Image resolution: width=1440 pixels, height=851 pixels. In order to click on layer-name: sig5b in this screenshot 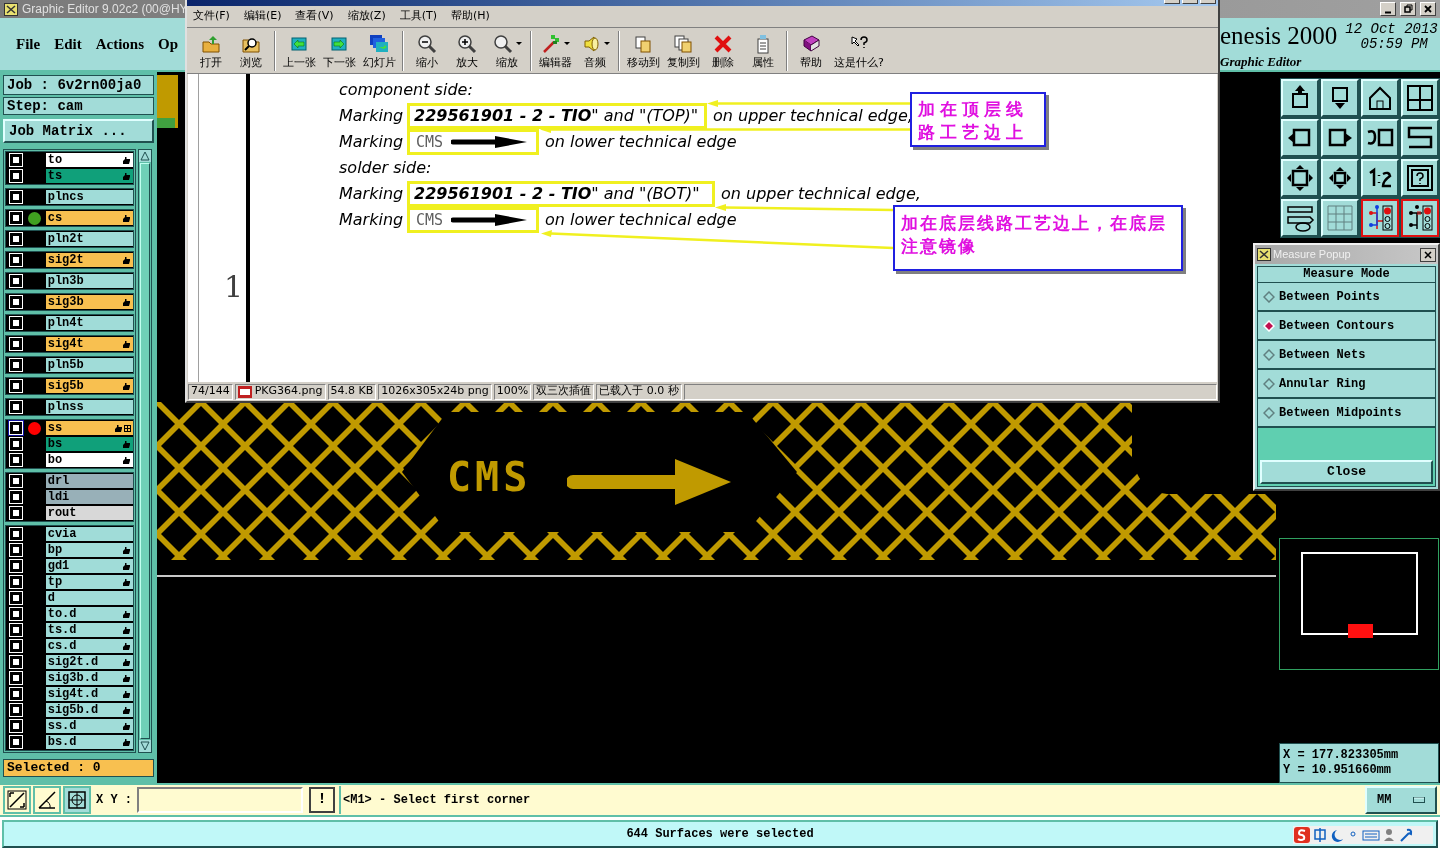, I will do `click(89, 386)`.